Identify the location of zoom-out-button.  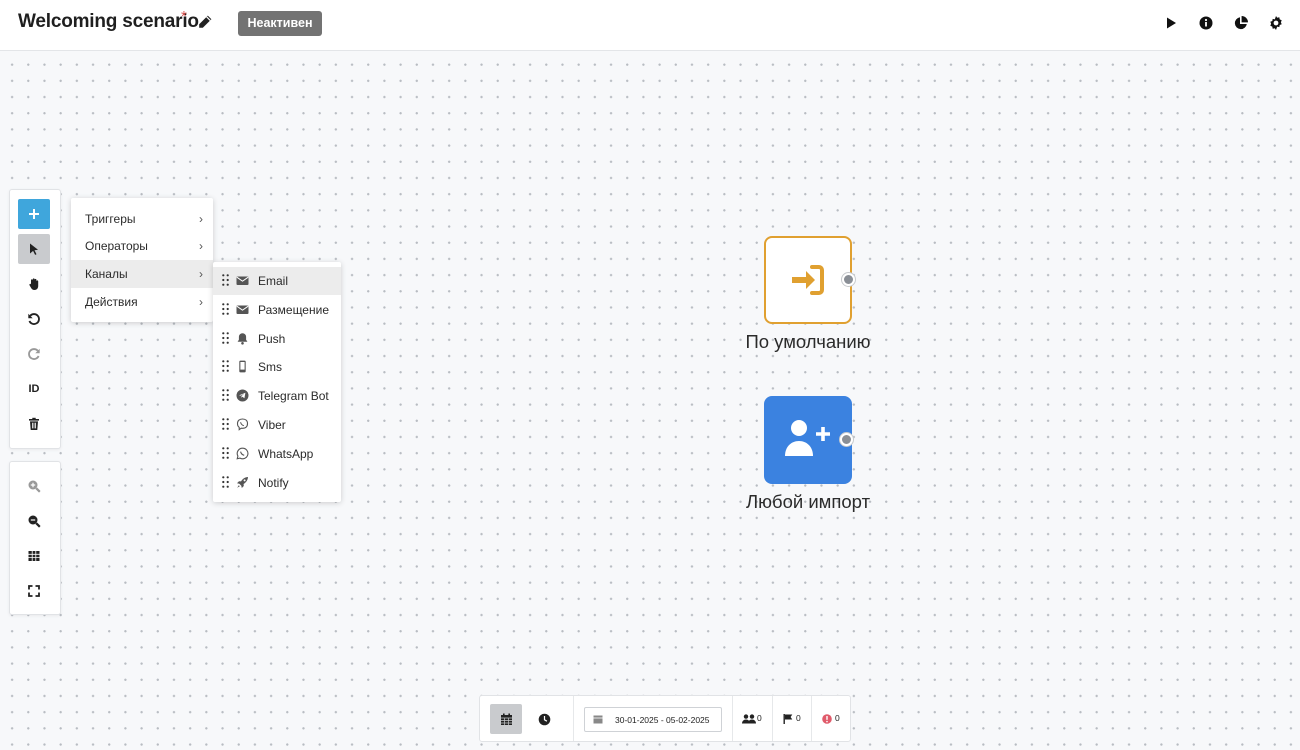
(34, 521).